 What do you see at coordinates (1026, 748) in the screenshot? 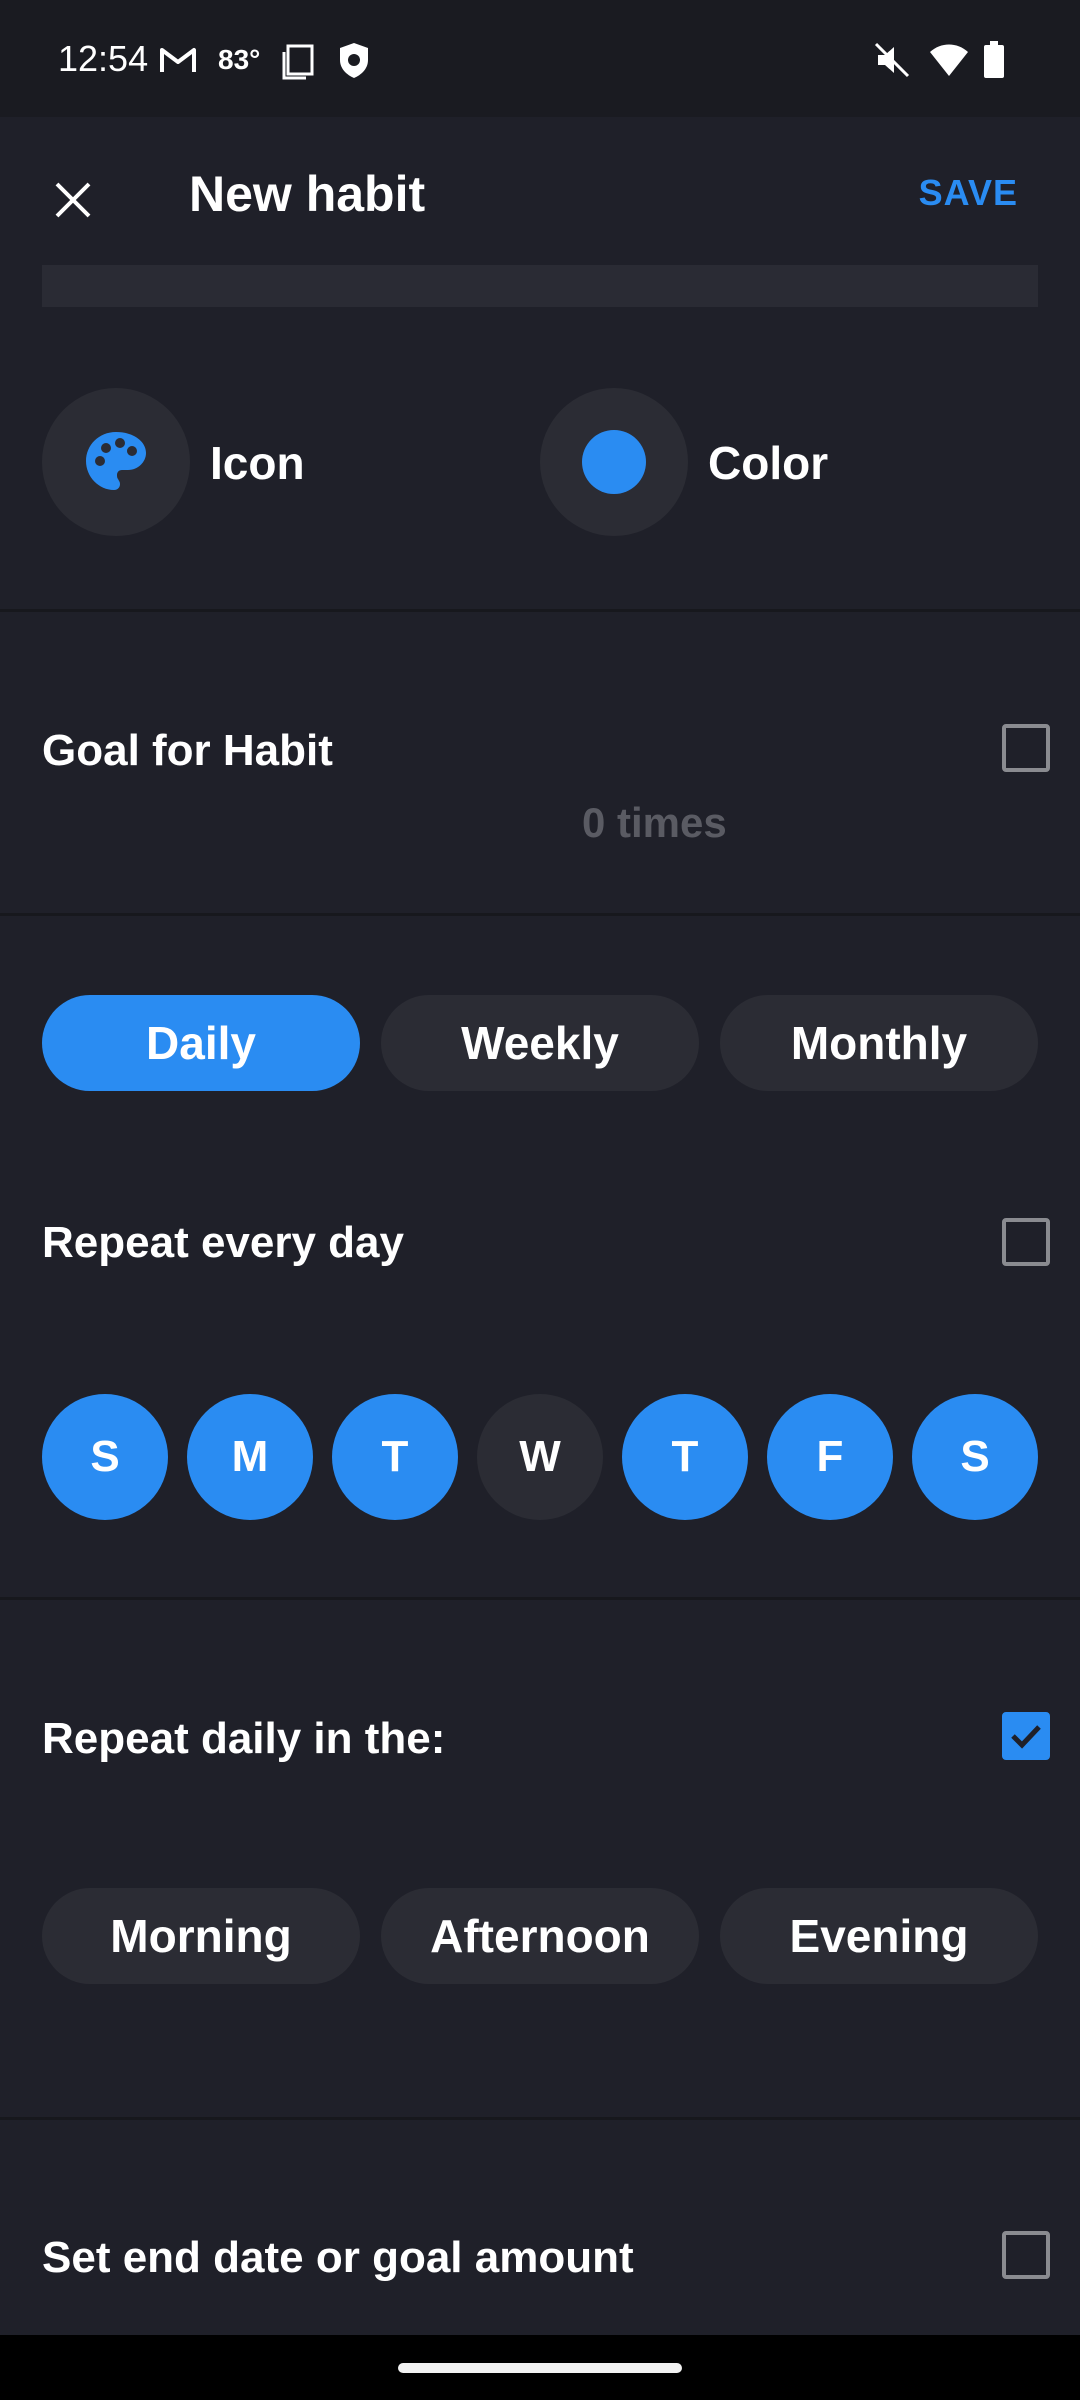
I see `goal-checkbox` at bounding box center [1026, 748].